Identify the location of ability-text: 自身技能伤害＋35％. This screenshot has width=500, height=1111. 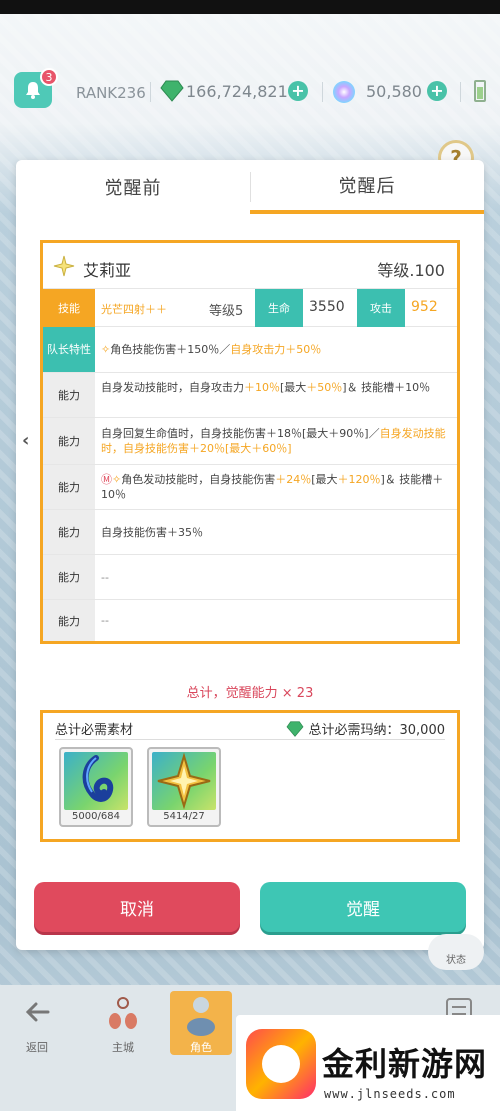
(152, 532).